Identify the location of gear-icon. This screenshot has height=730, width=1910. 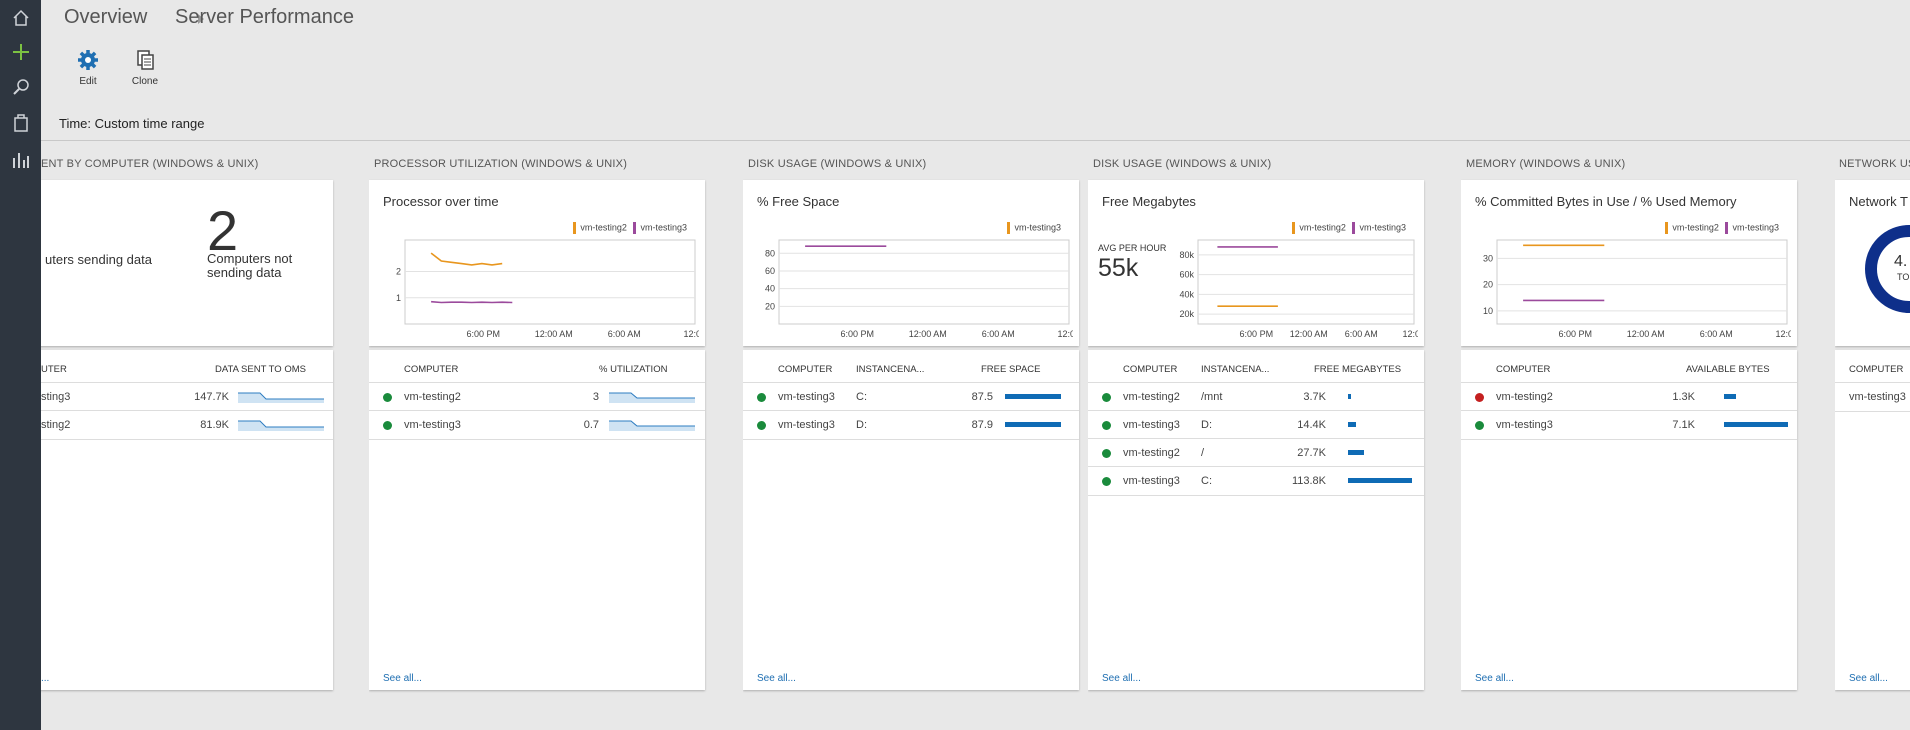
(88, 60).